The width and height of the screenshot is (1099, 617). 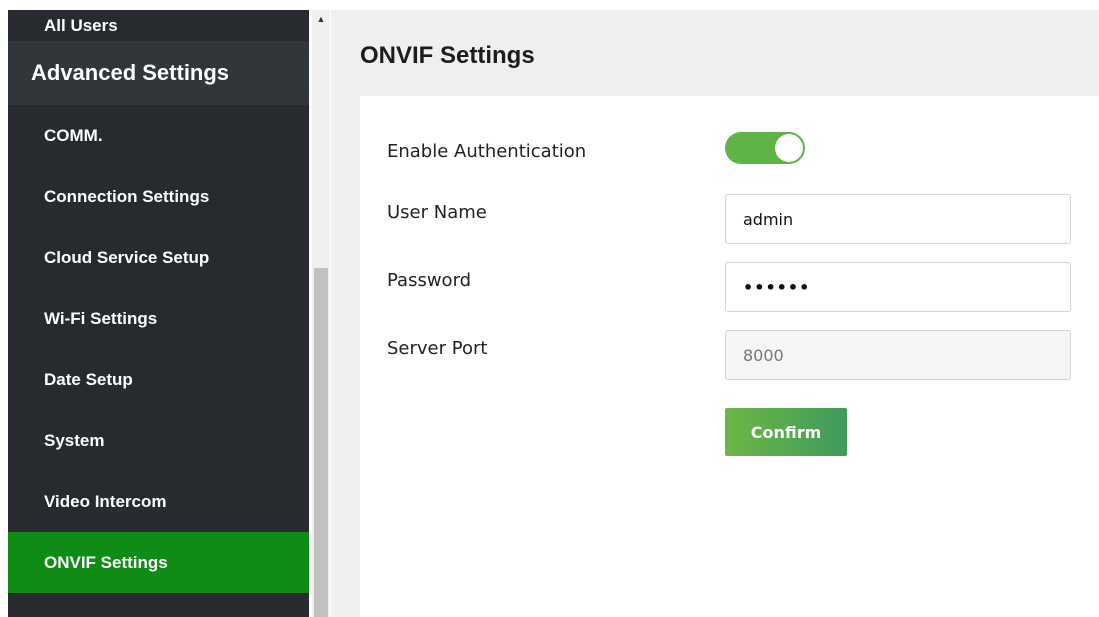 I want to click on user-name-label: User Name, so click(x=437, y=212).